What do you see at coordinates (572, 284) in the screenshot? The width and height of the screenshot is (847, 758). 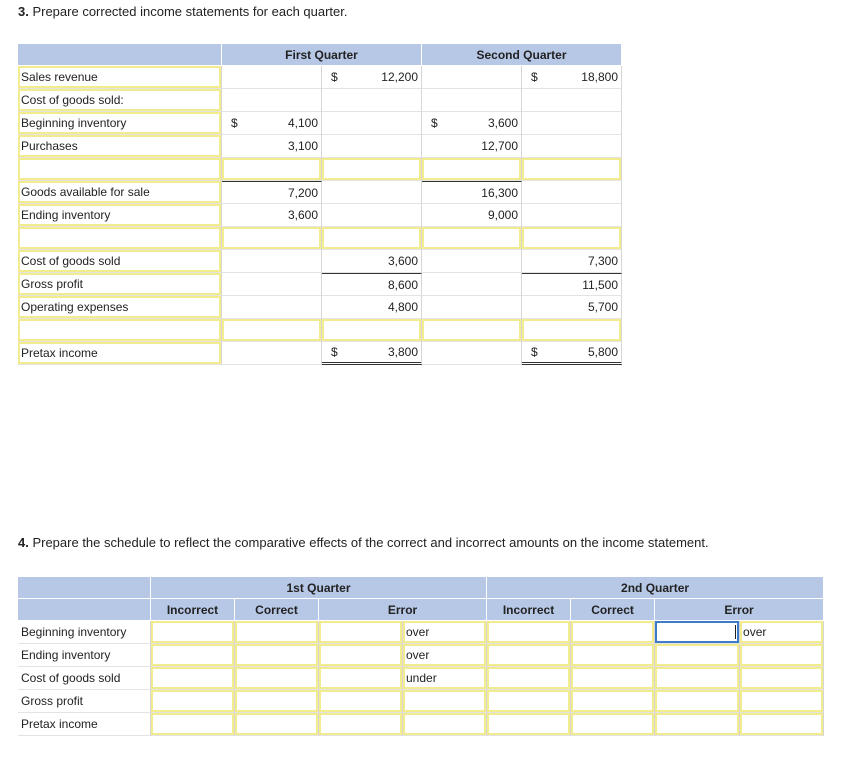 I see `amount-cell-q2b: 11,500` at bounding box center [572, 284].